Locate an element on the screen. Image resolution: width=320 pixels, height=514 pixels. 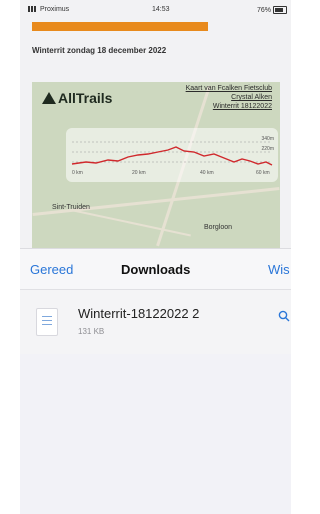
alltrails-wordmark: AllTrails is located at coordinates (85, 98).